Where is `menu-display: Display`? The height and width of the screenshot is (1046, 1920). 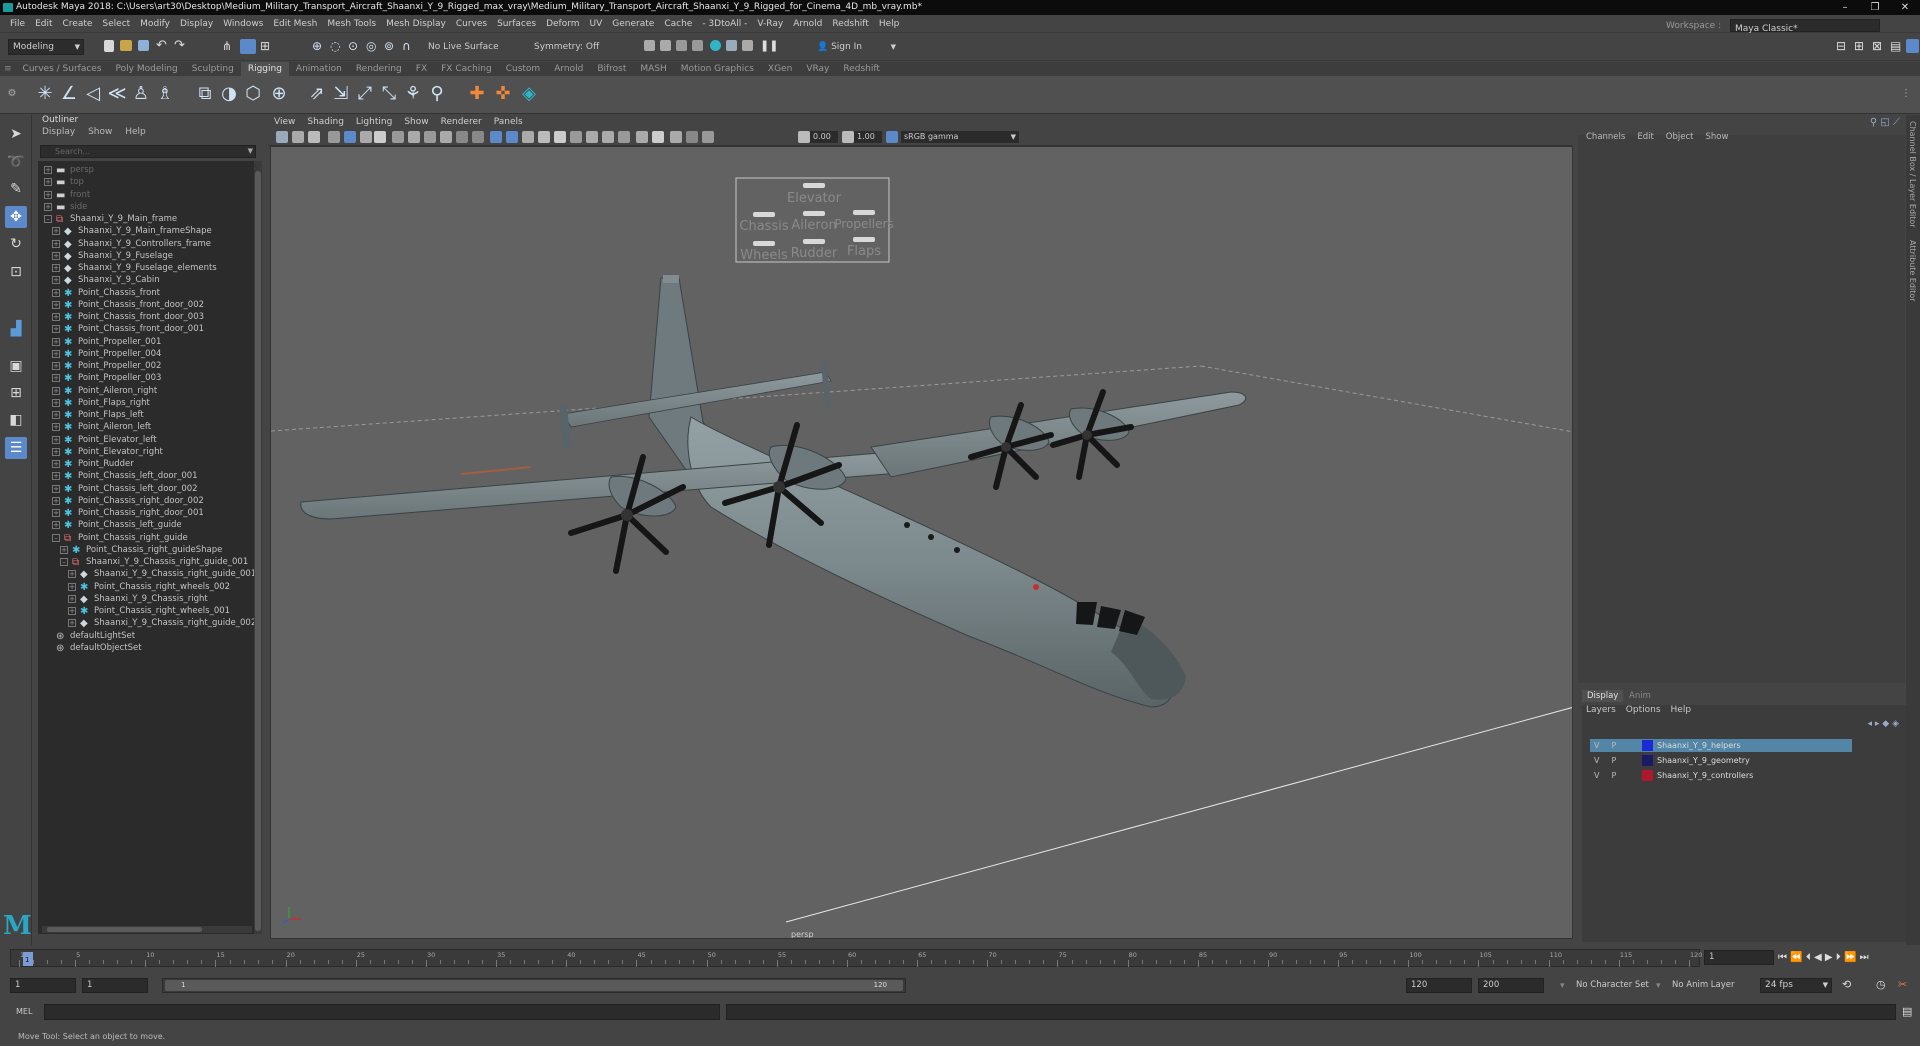
menu-display: Display is located at coordinates (196, 24).